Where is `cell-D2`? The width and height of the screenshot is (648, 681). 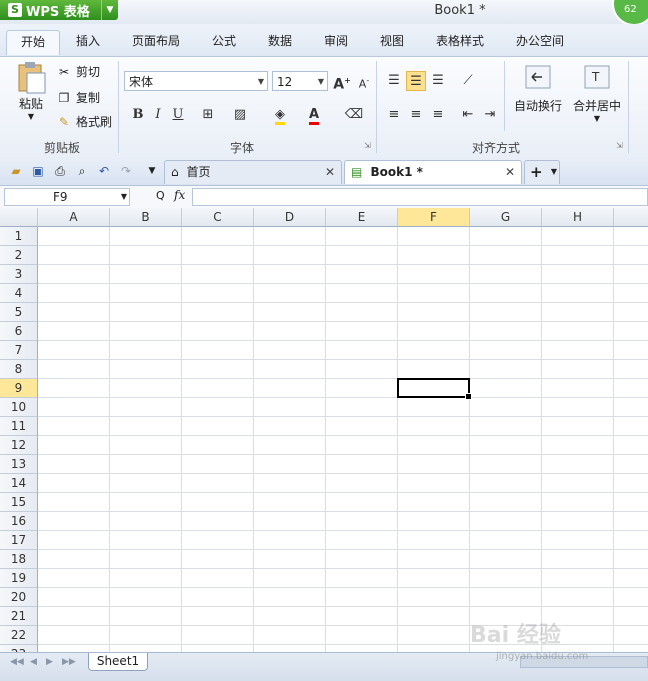
cell-D2 is located at coordinates (290, 255).